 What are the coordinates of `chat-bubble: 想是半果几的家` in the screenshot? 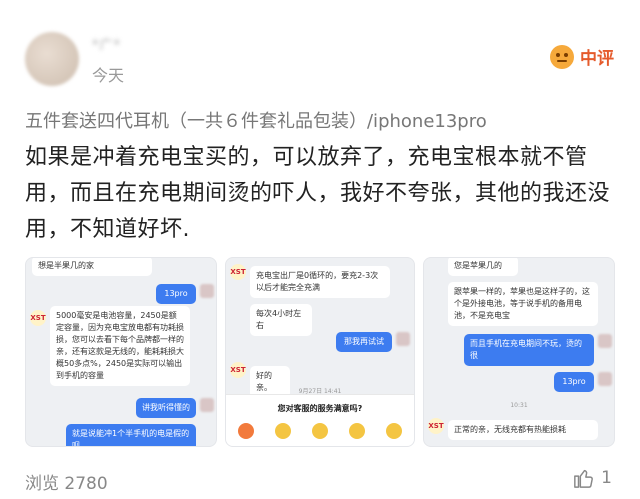 It's located at (92, 267).